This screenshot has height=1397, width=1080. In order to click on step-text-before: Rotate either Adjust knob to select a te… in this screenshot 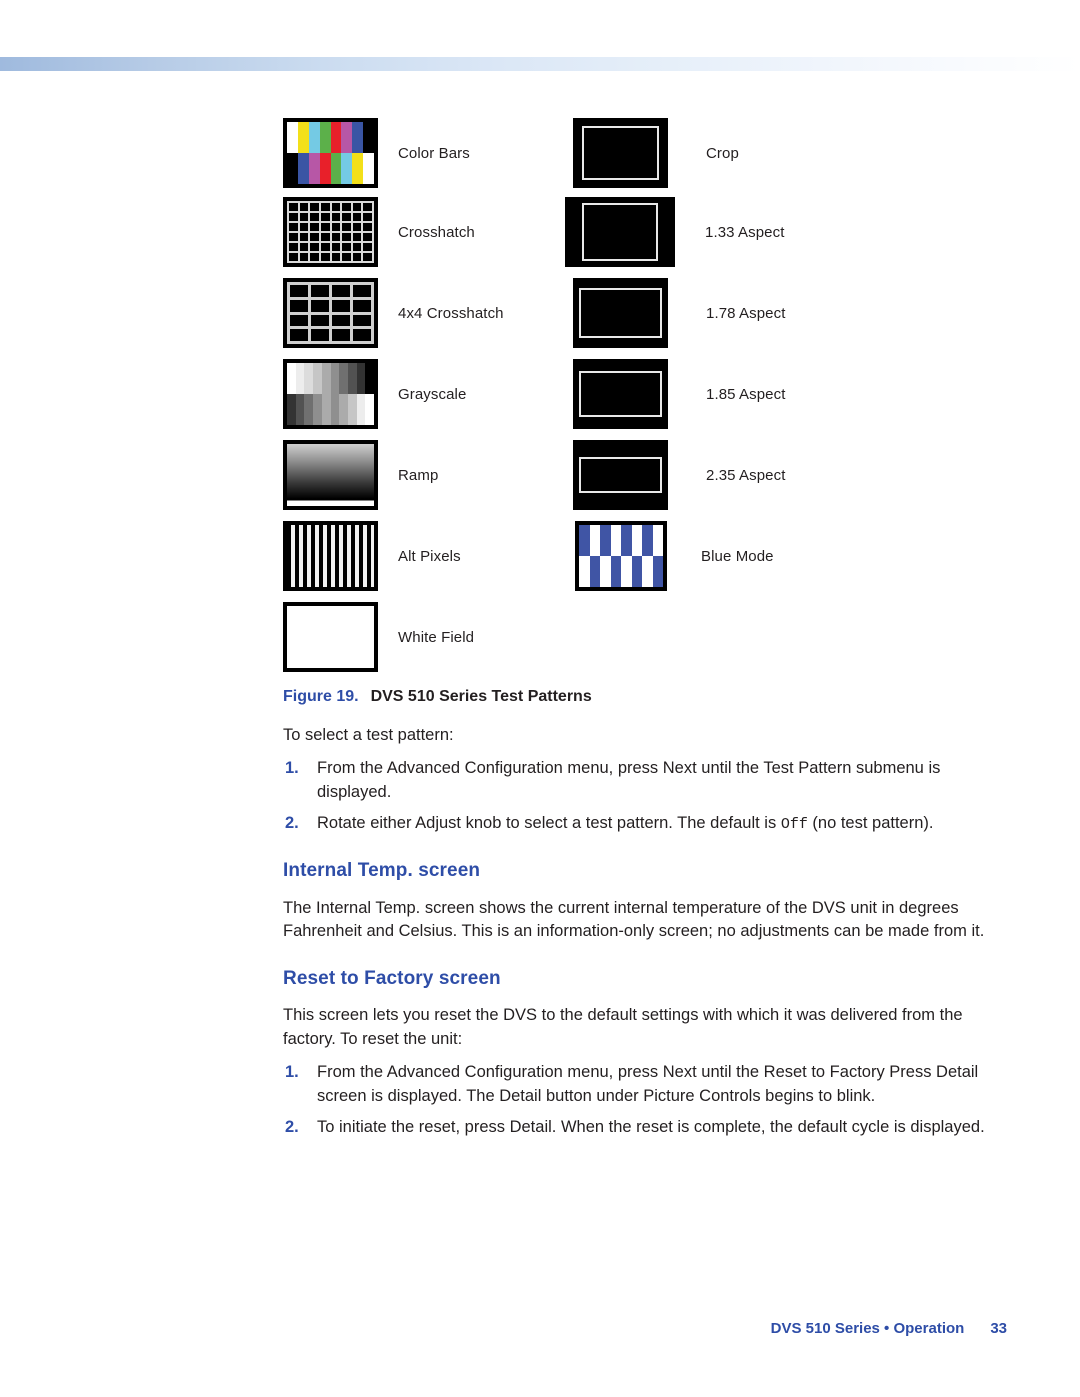, I will do `click(549, 823)`.